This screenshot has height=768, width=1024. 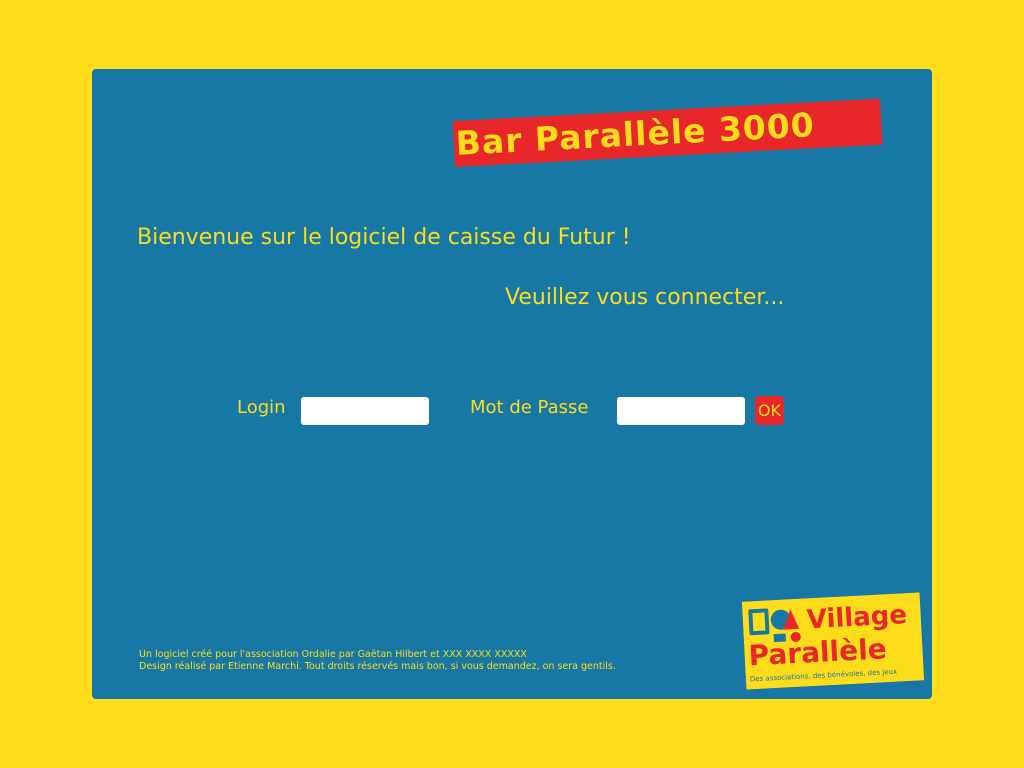 What do you see at coordinates (769, 410) in the screenshot?
I see `ok-button: OK` at bounding box center [769, 410].